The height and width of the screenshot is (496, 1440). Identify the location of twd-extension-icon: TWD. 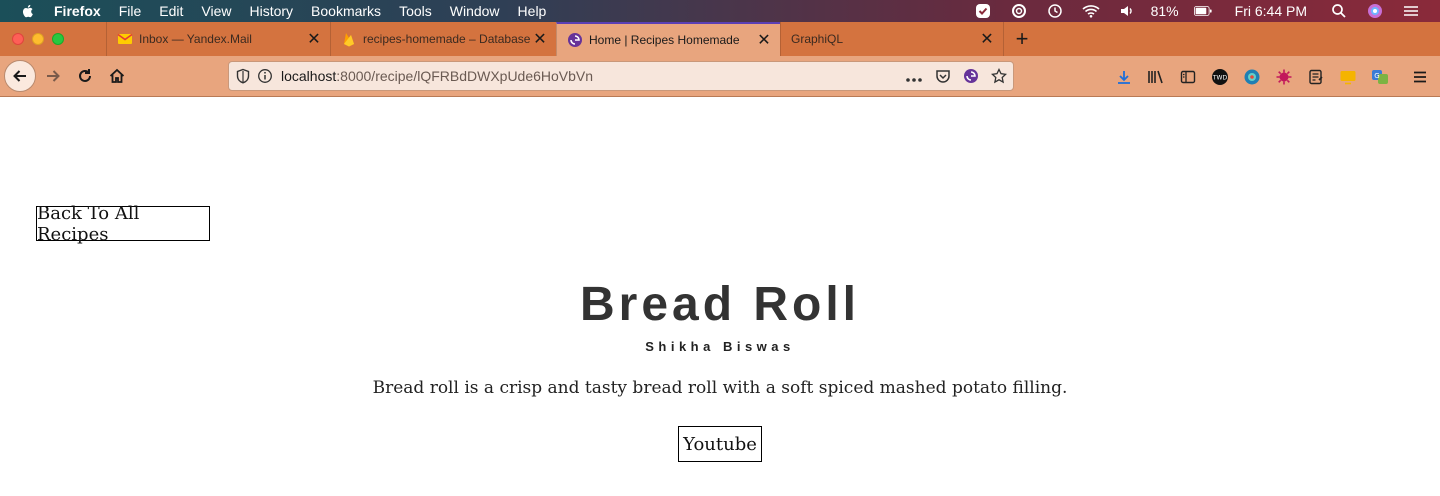
(1220, 77).